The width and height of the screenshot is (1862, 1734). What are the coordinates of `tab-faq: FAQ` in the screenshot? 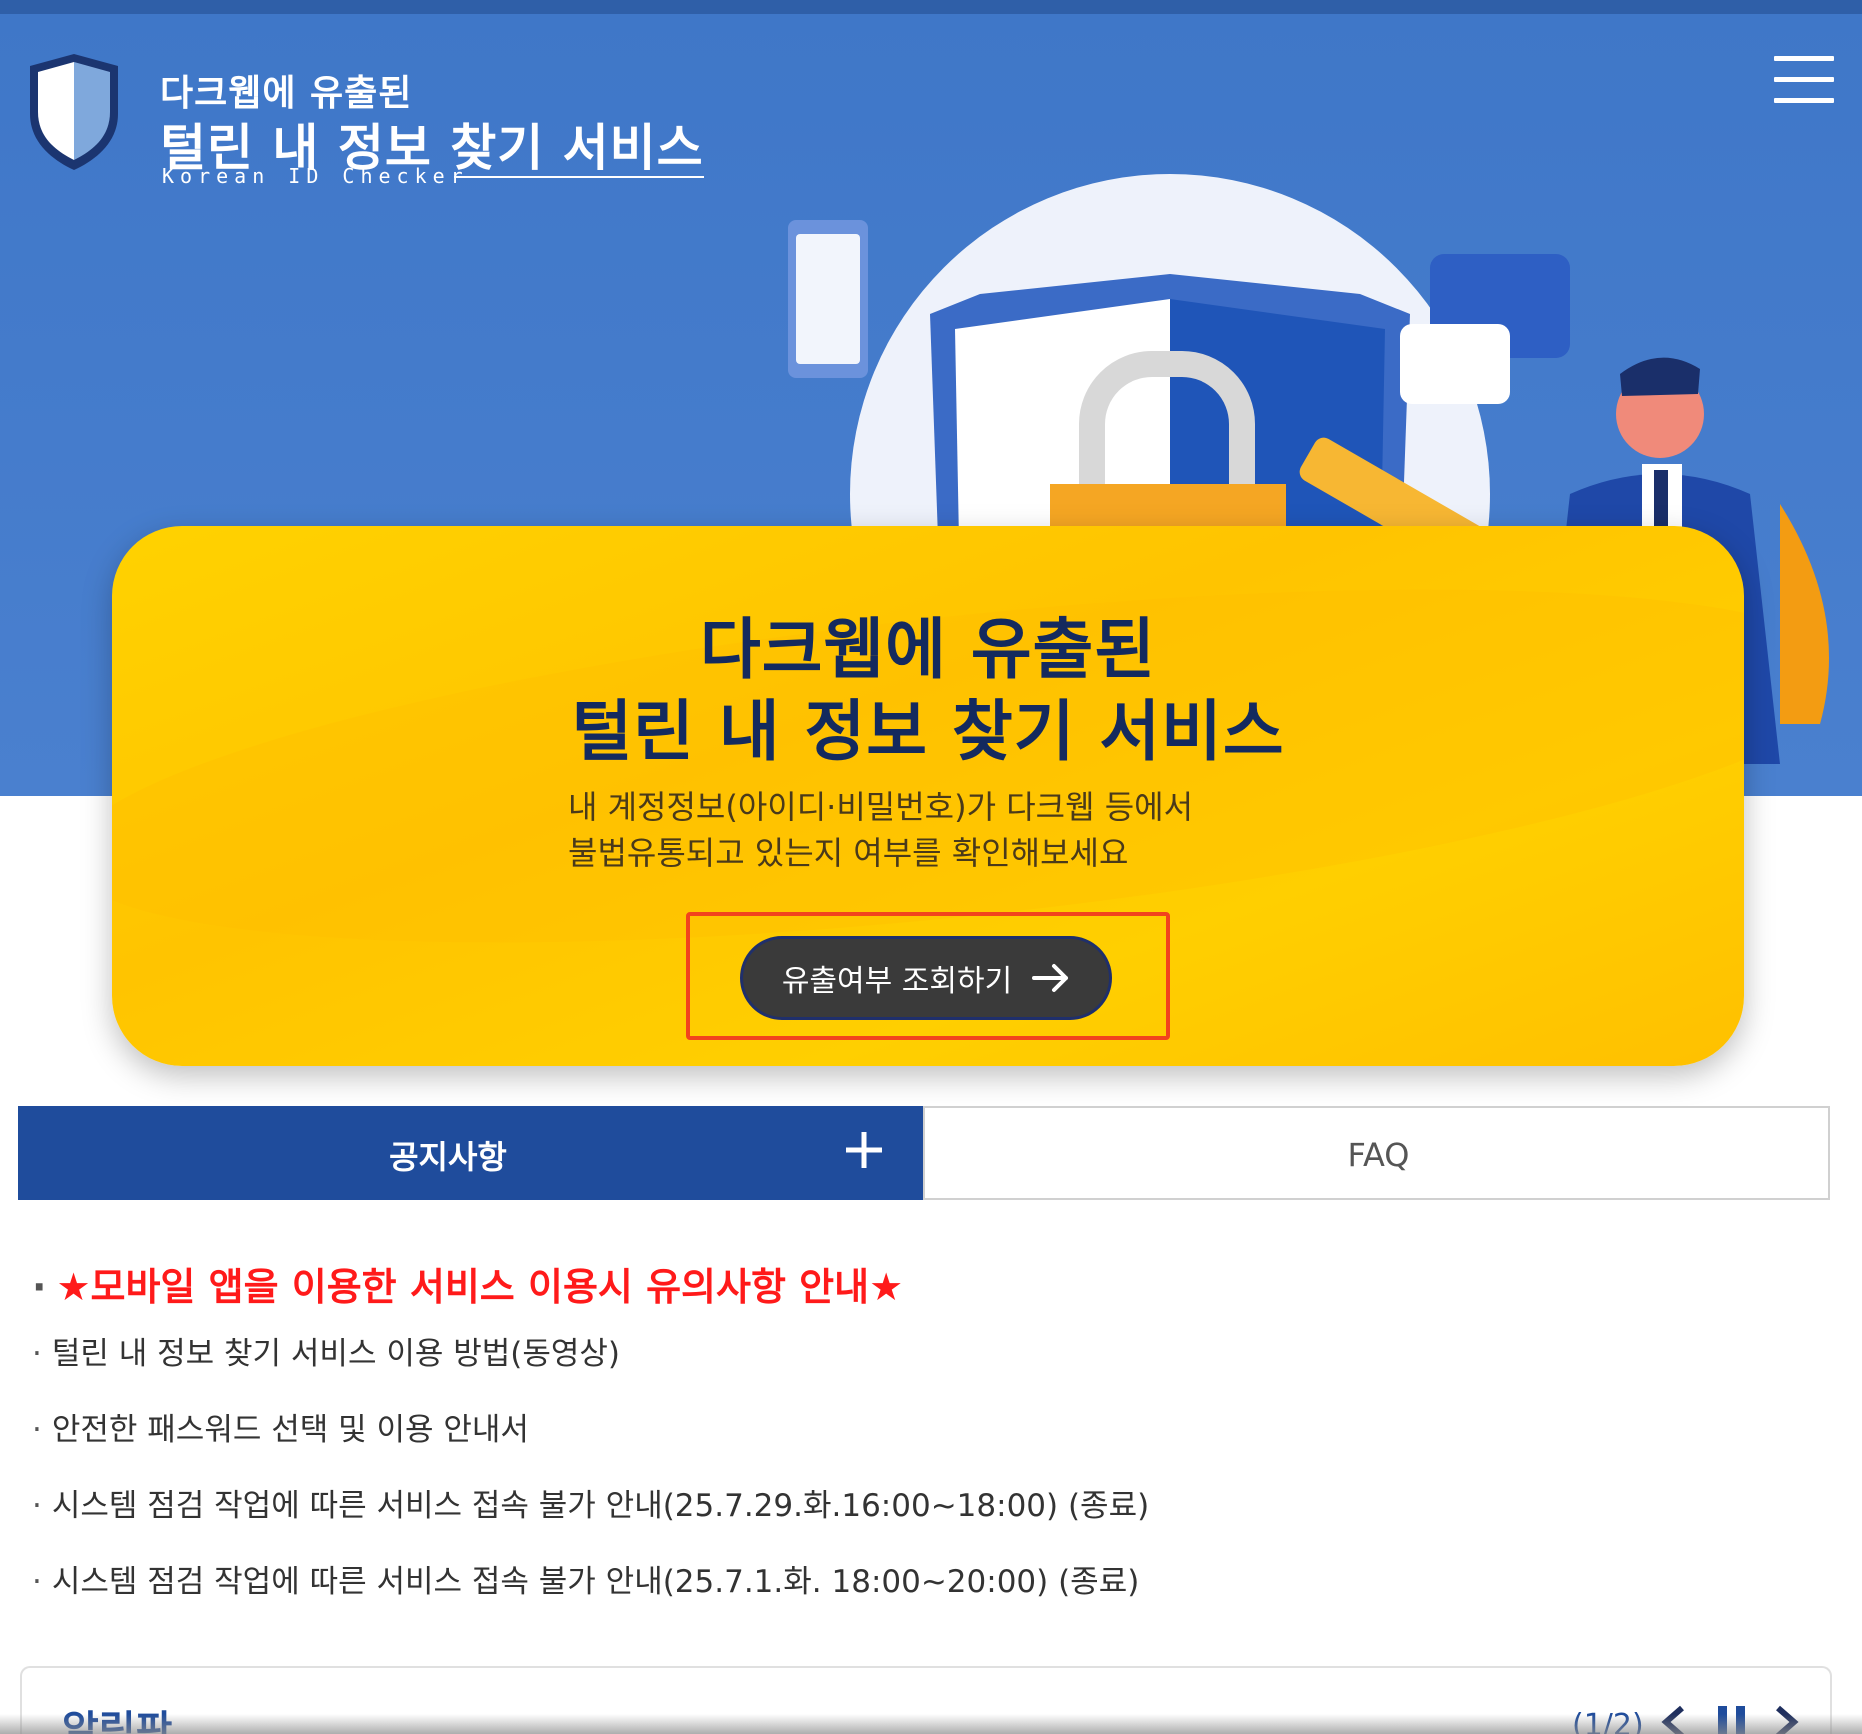 It's located at (1376, 1153).